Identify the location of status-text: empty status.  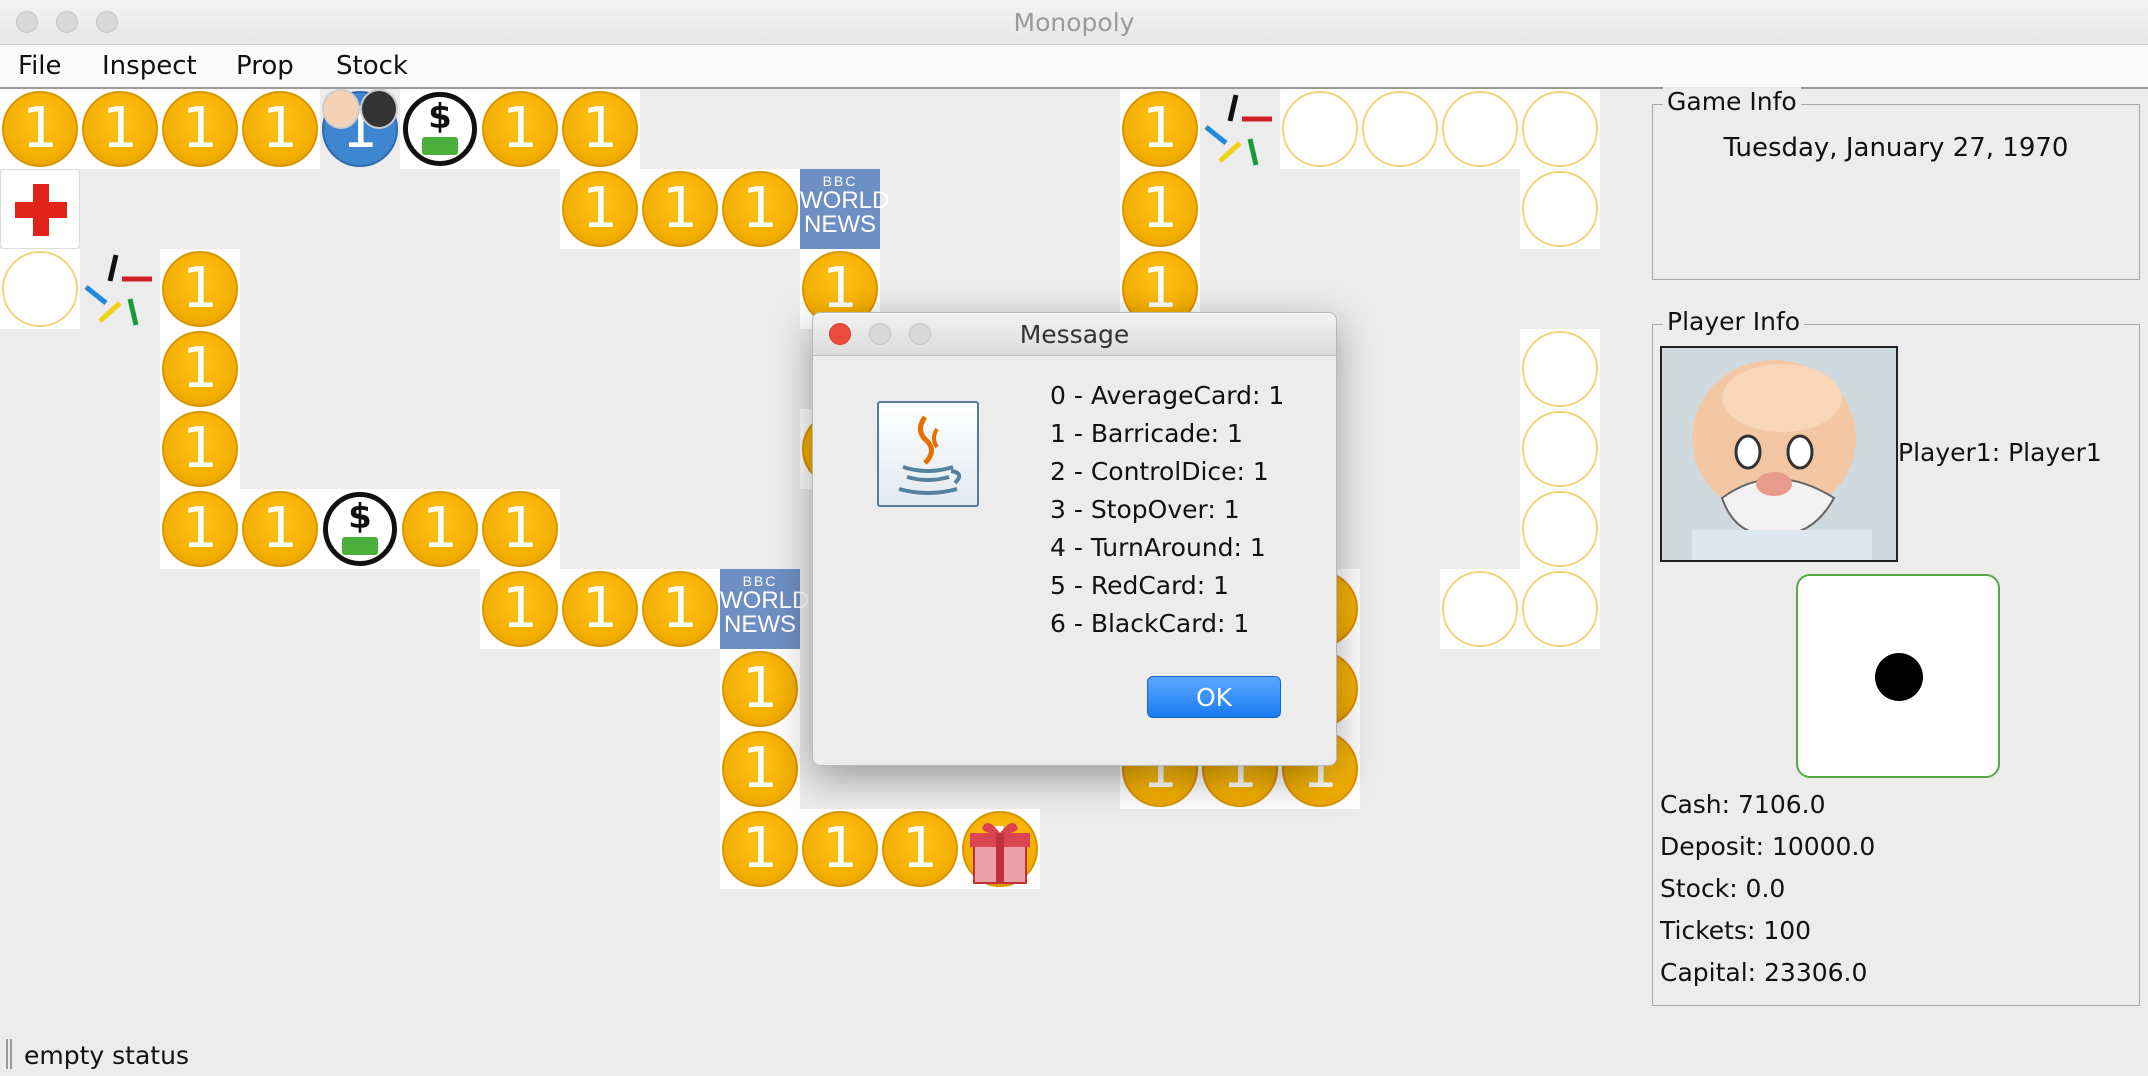
(106, 1055).